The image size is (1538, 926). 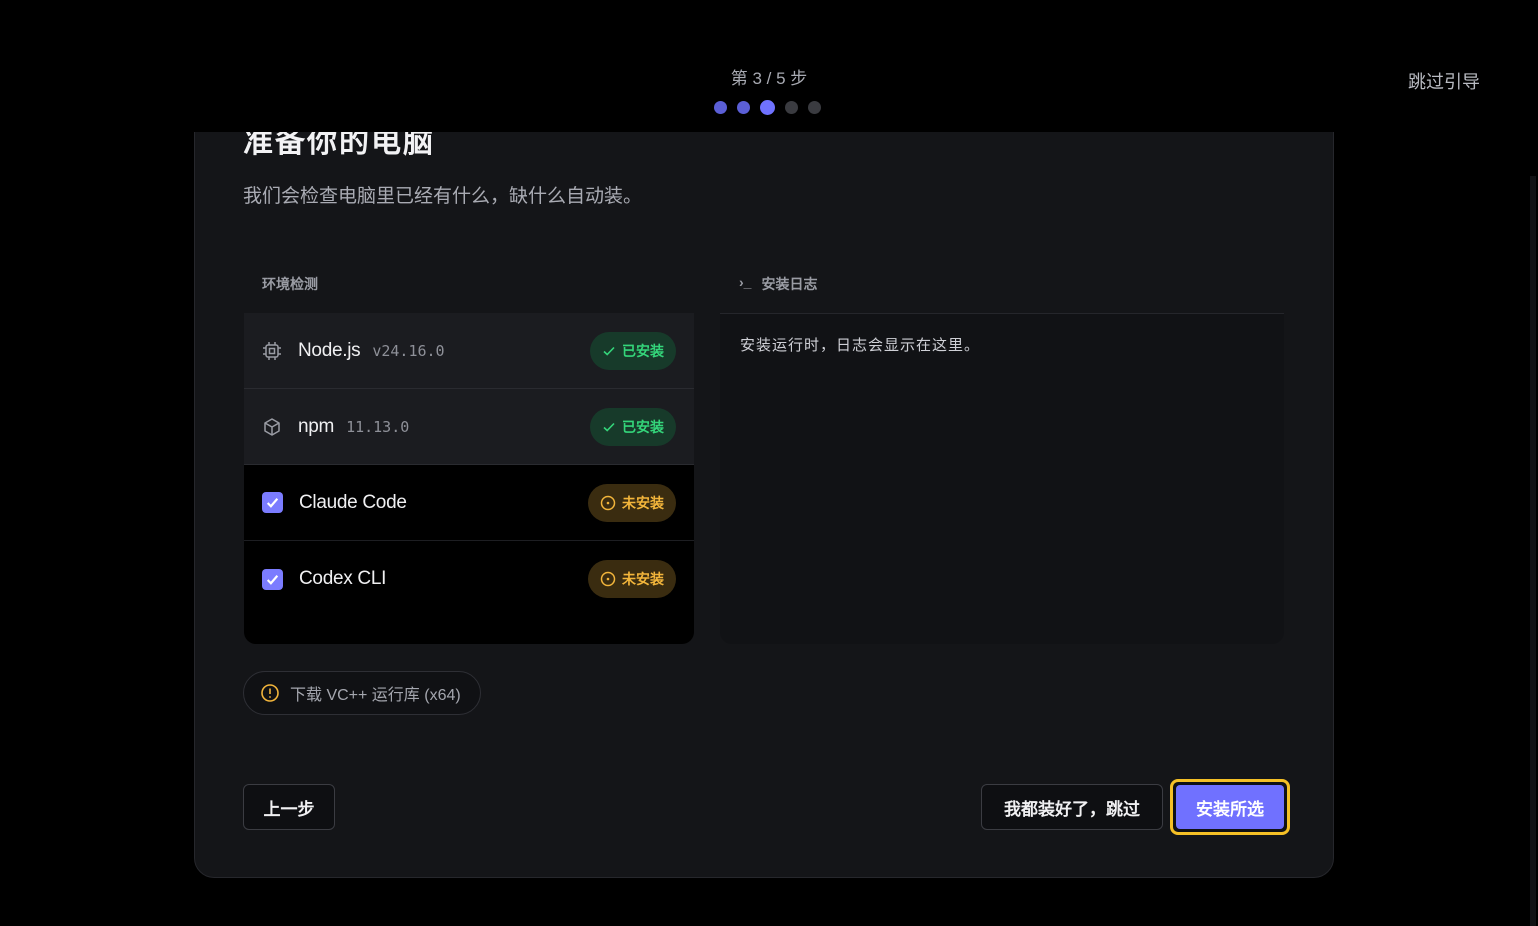 I want to click on env-row-npm: npm 11.13.0 已安装, so click(x=469, y=427).